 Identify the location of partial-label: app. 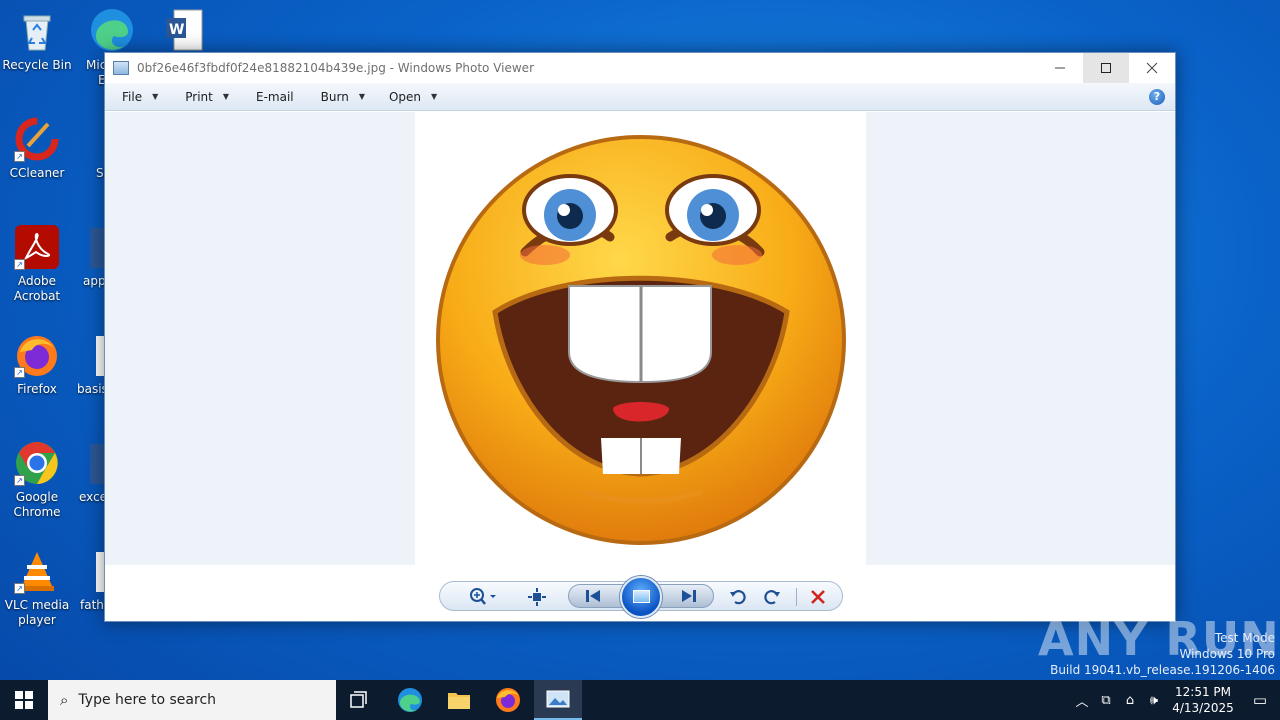
(94, 281).